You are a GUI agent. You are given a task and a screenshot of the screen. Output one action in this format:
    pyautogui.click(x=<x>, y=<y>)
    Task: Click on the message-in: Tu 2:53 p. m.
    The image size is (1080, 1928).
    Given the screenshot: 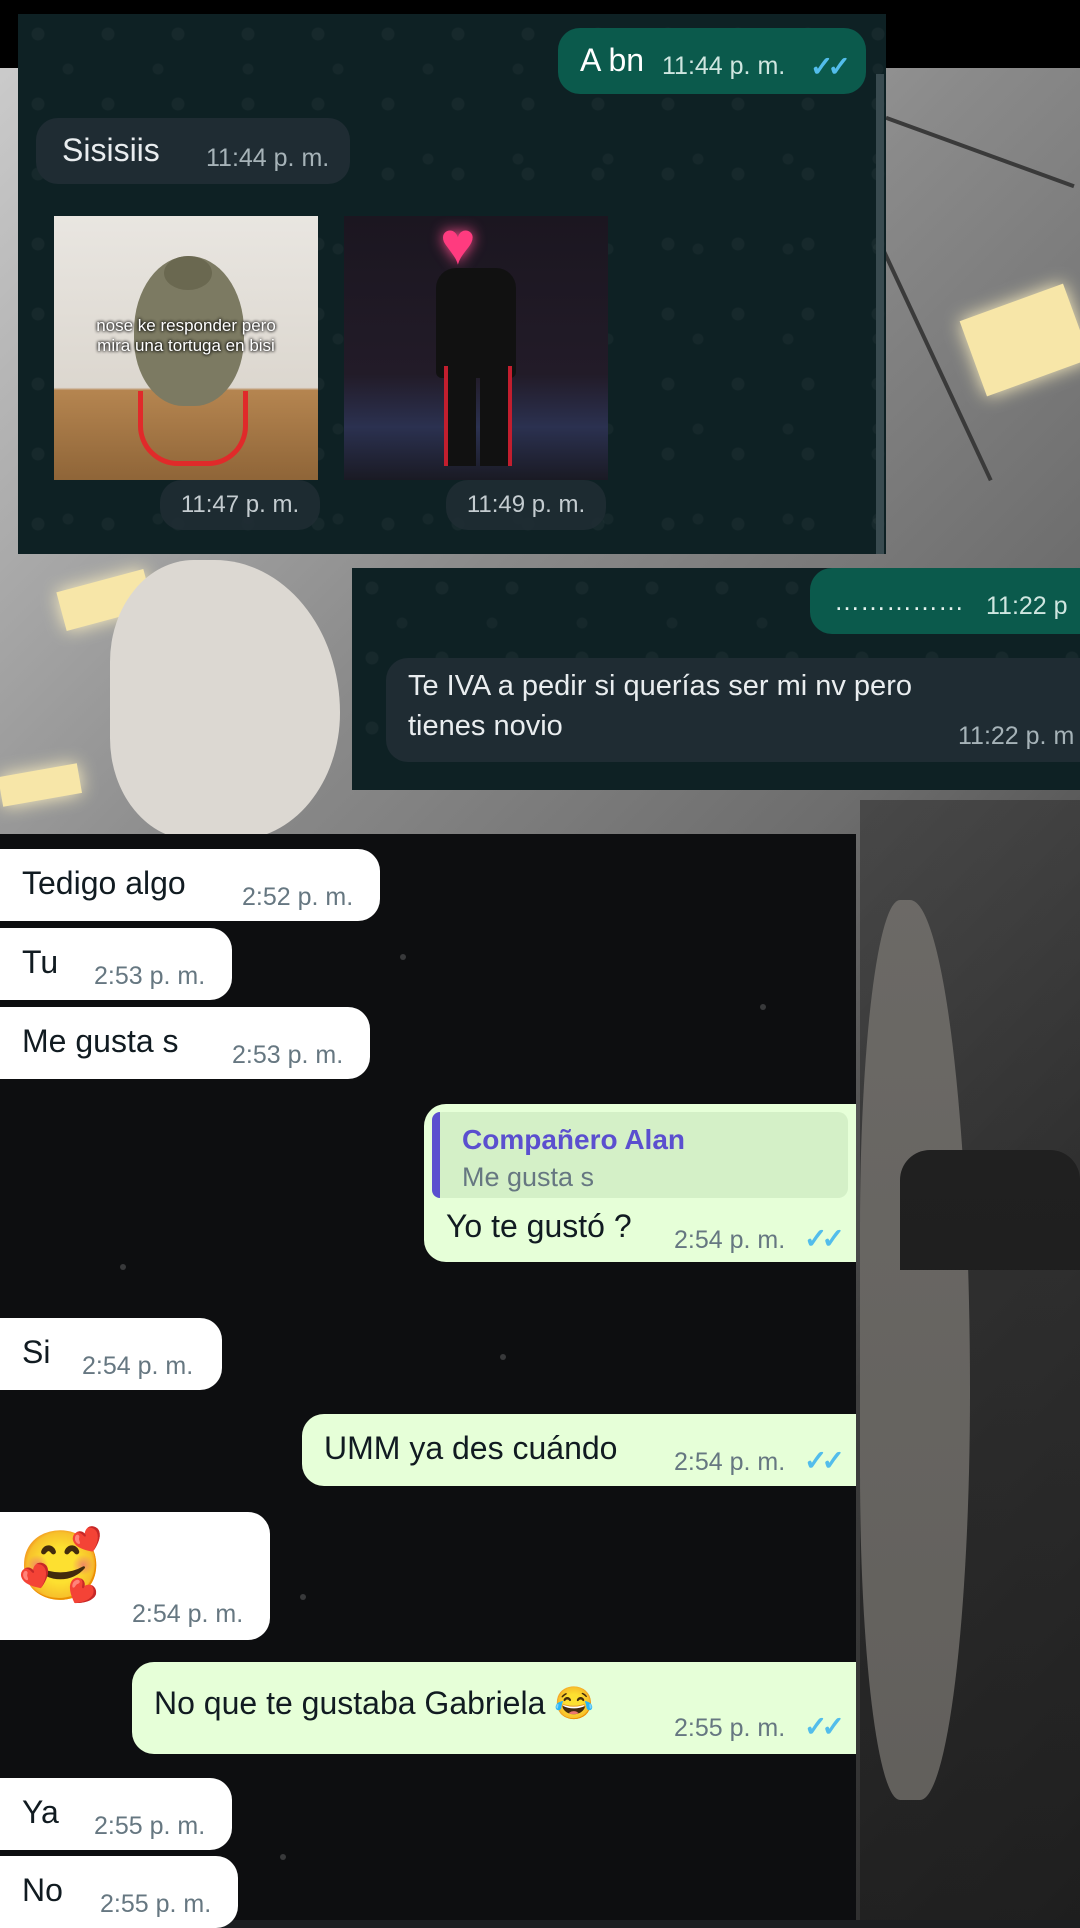 What is the action you would take?
    pyautogui.click(x=116, y=964)
    